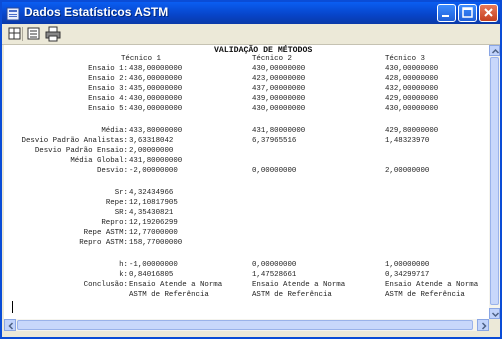 This screenshot has height=339, width=502. I want to click on stat-value: 12,10817905, so click(153, 203).